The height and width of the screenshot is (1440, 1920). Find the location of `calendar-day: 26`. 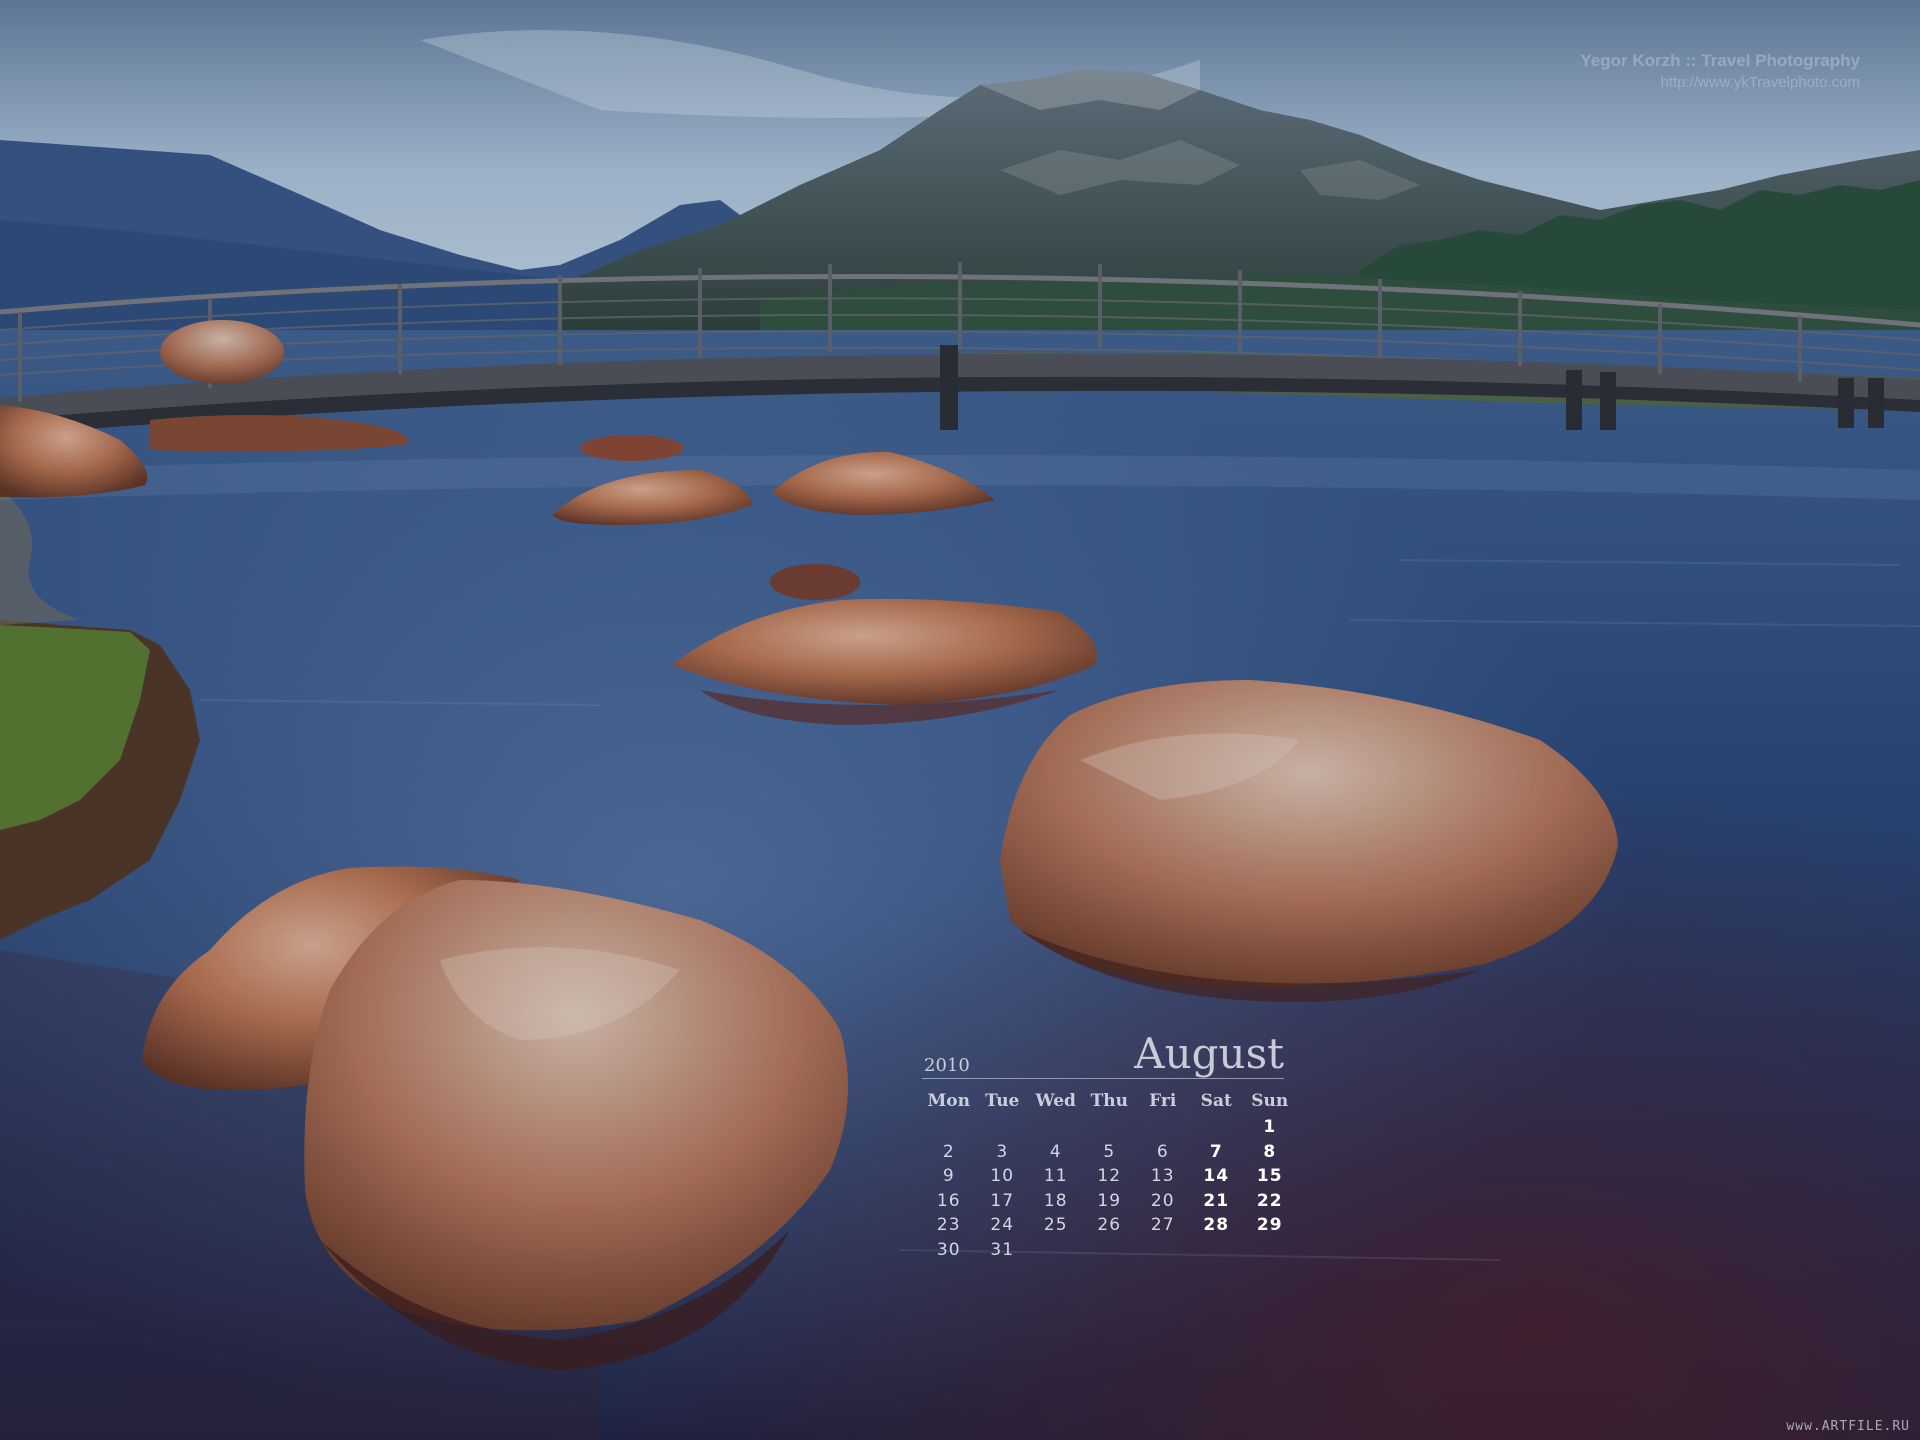

calendar-day: 26 is located at coordinates (1109, 1225).